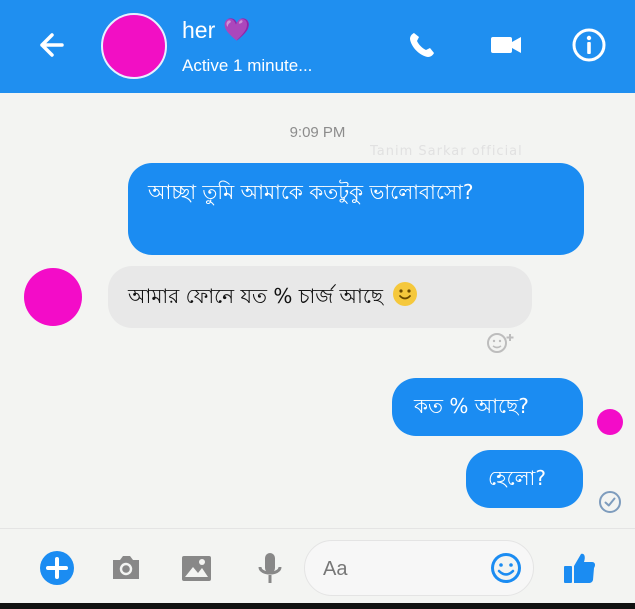  I want to click on thumbs-up-icon, so click(579, 568).